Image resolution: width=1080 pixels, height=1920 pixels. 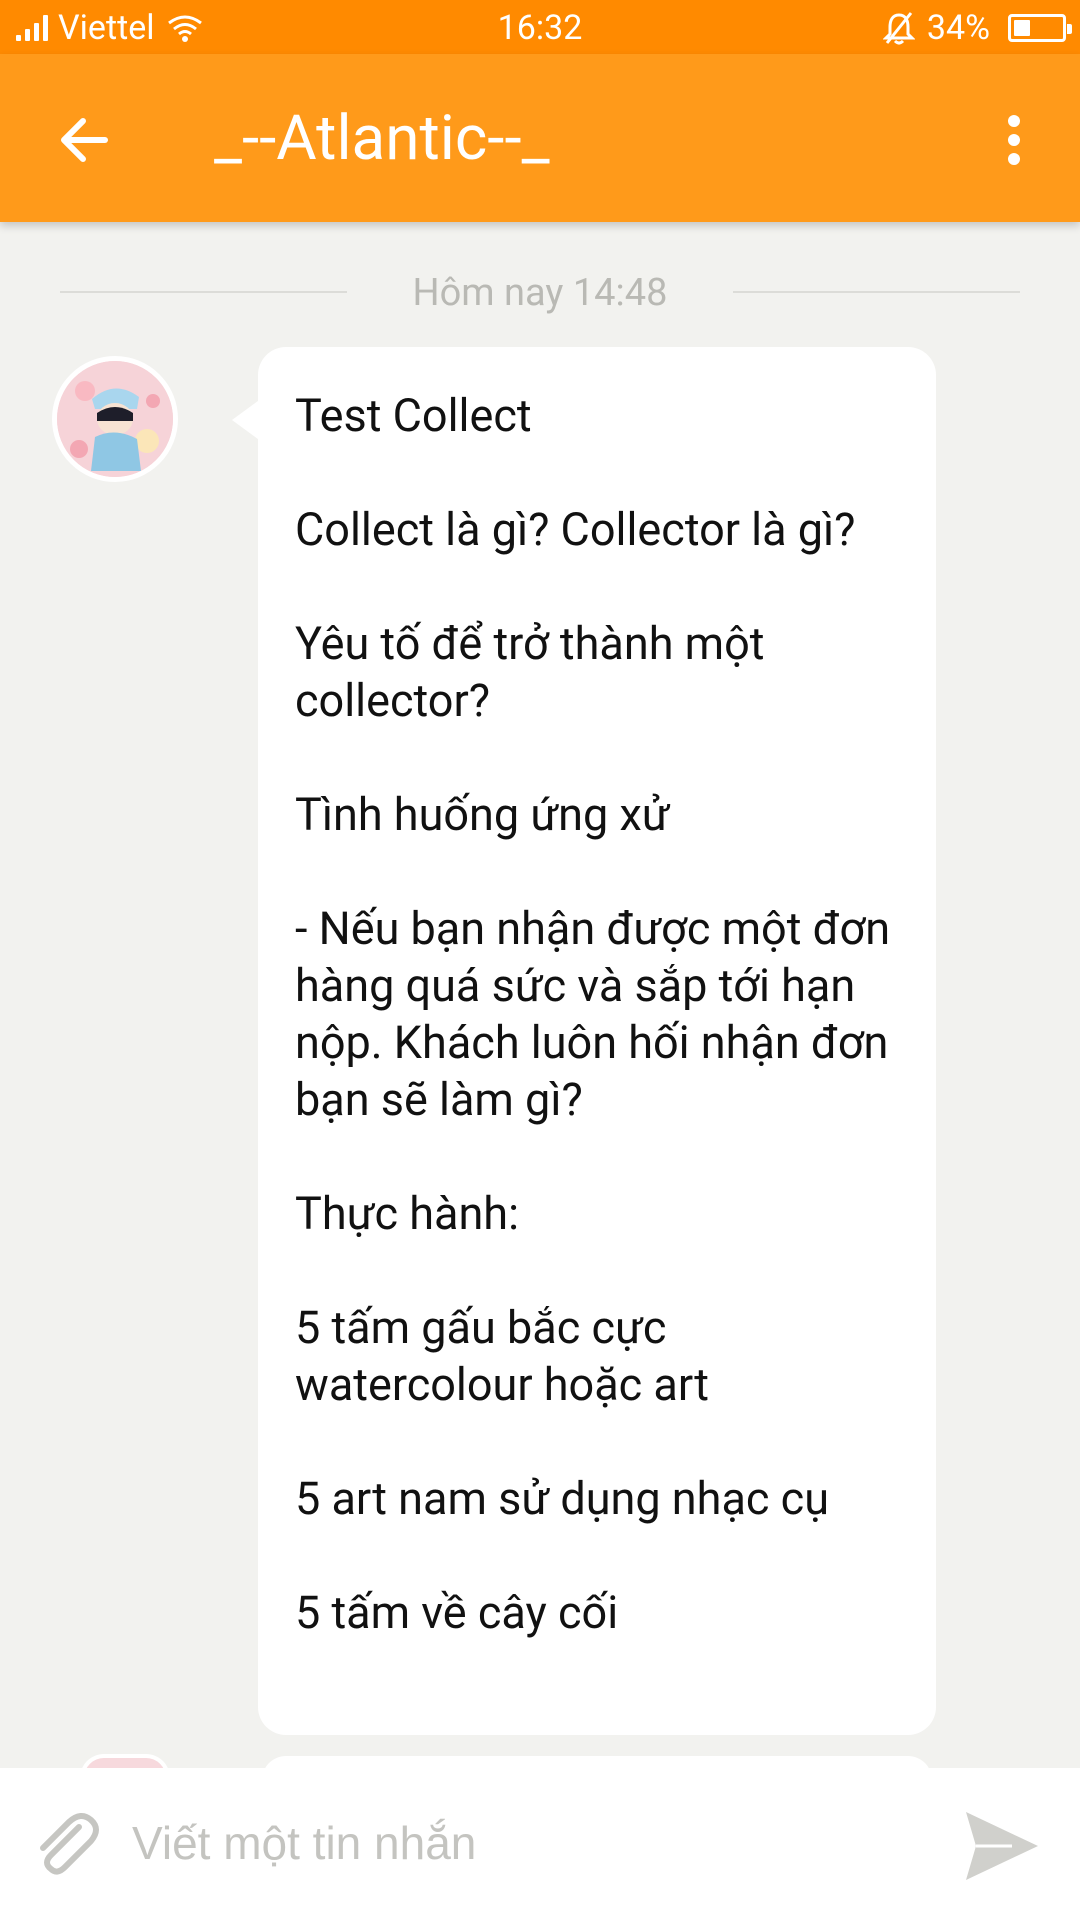 What do you see at coordinates (407, 1213) in the screenshot?
I see `message-paragraph: Thực hành:` at bounding box center [407, 1213].